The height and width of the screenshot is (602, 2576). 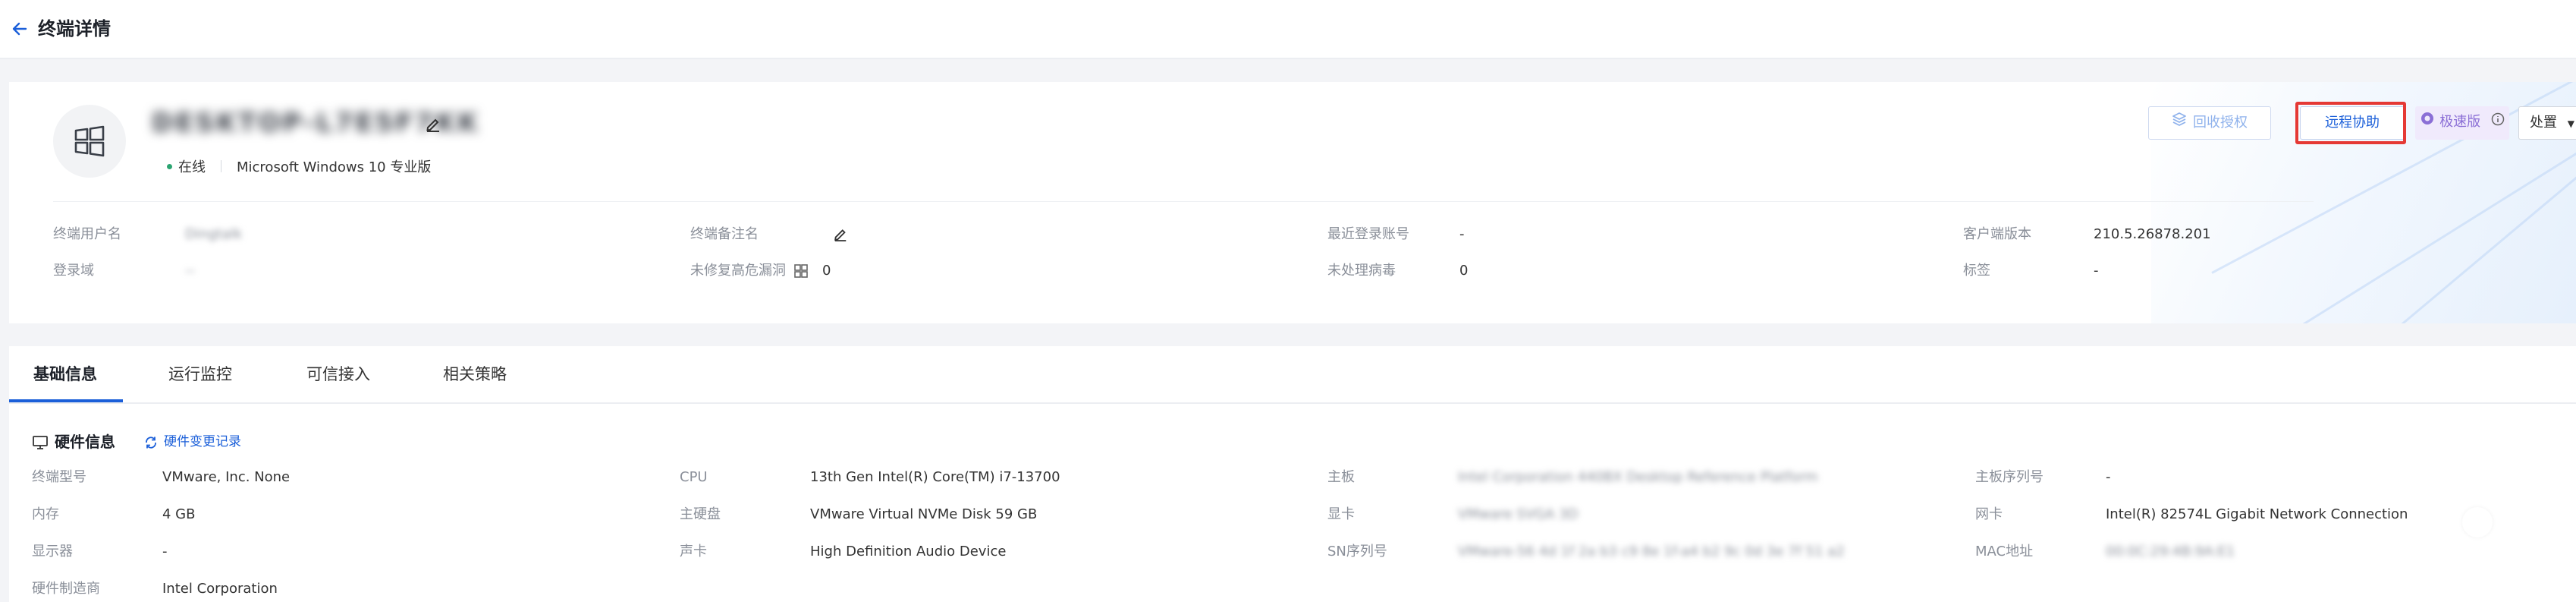 What do you see at coordinates (66, 589) in the screenshot?
I see `hardware-maker-label: 硬件制造商` at bounding box center [66, 589].